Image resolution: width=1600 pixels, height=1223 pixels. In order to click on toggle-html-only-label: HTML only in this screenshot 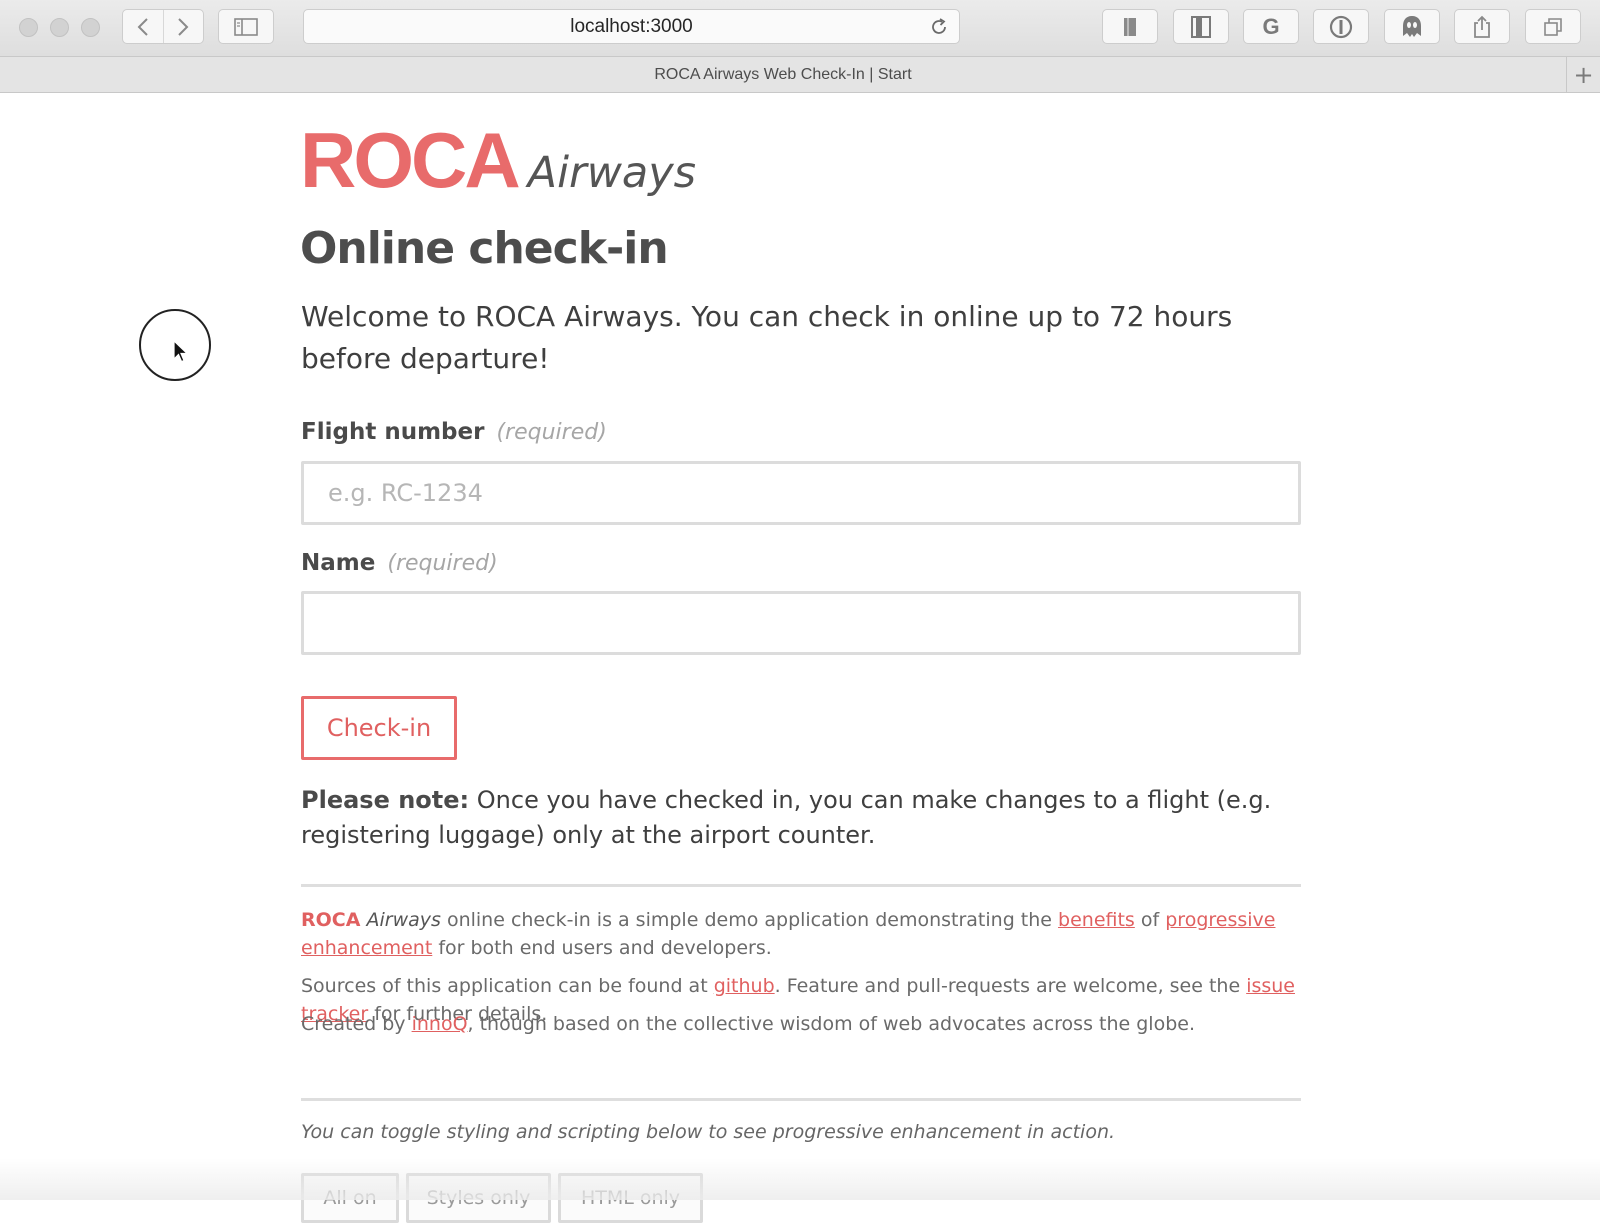, I will do `click(630, 1198)`.